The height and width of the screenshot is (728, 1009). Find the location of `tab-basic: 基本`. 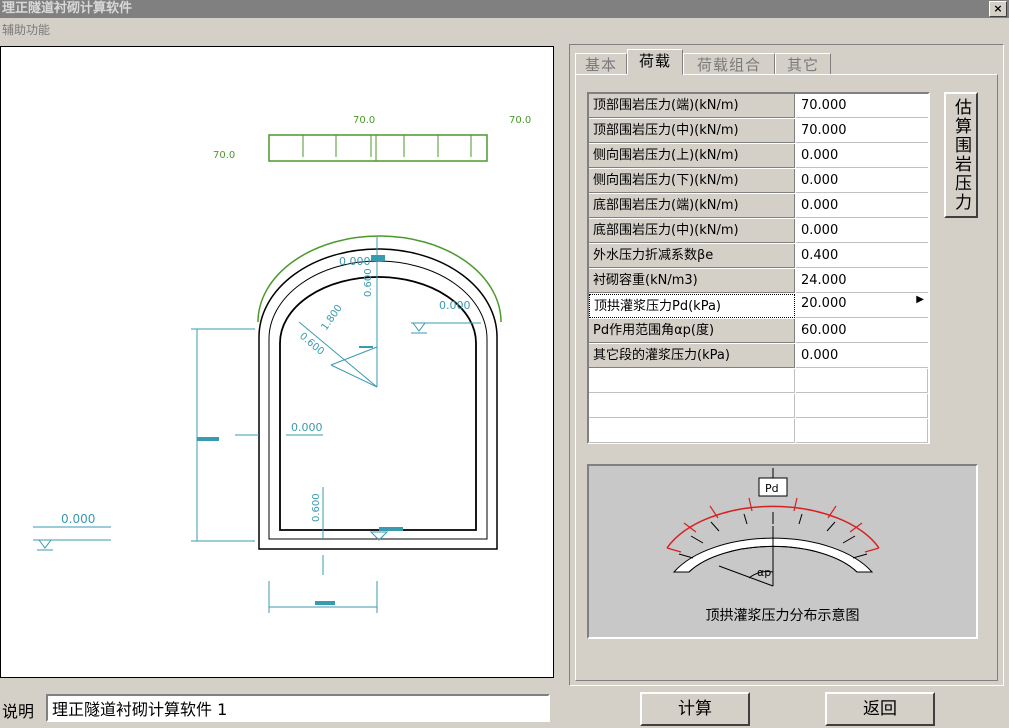

tab-basic: 基本 is located at coordinates (601, 64).